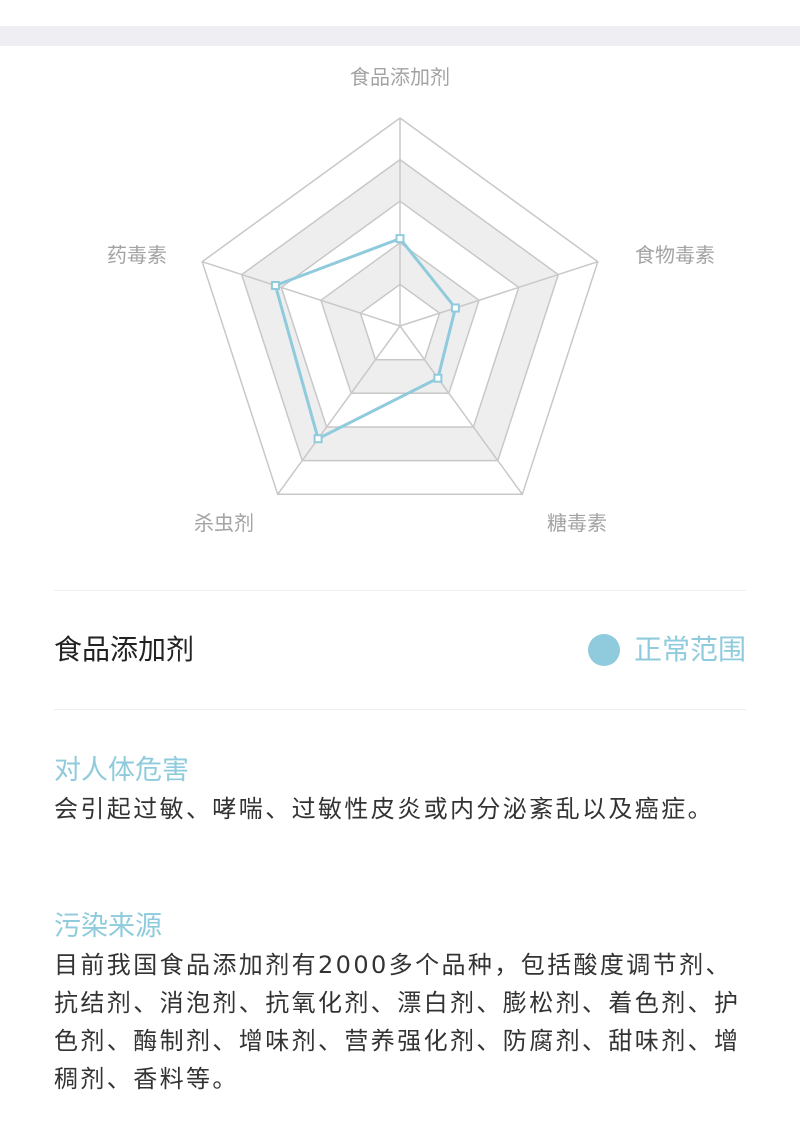 The height and width of the screenshot is (1143, 800). Describe the element at coordinates (400, 77) in the screenshot. I see `radar-axis-label: 食品添加剂` at that location.